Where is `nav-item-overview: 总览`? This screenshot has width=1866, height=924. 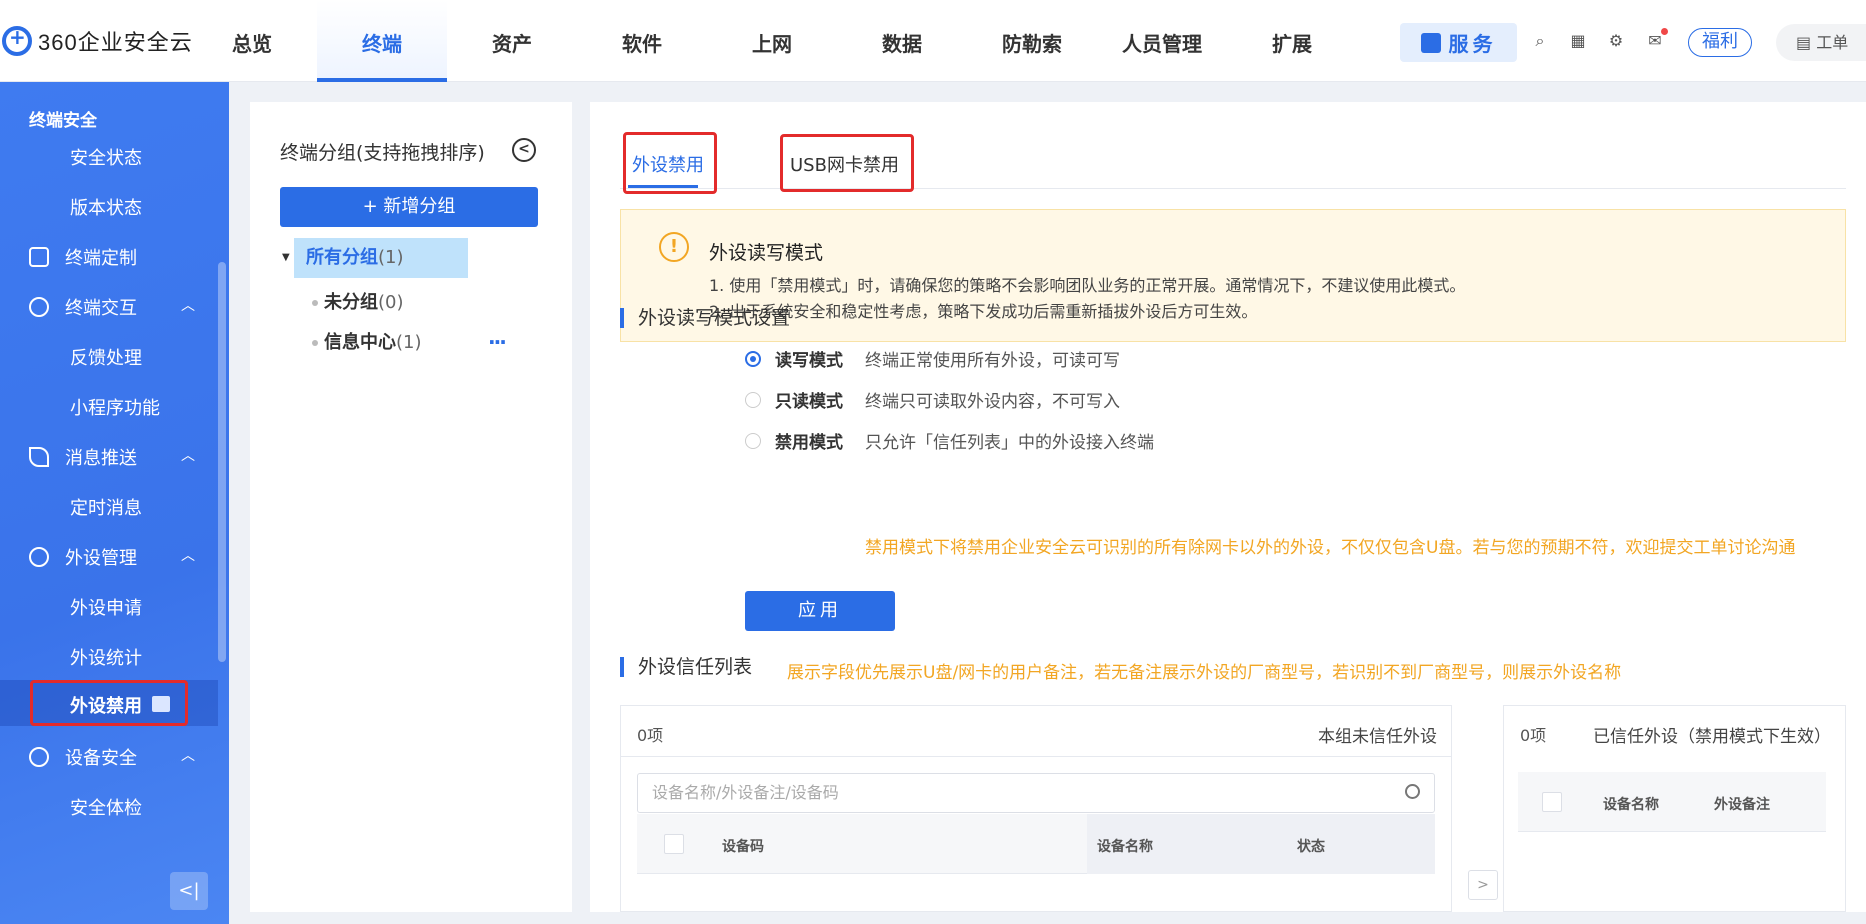 nav-item-overview: 总览 is located at coordinates (252, 41).